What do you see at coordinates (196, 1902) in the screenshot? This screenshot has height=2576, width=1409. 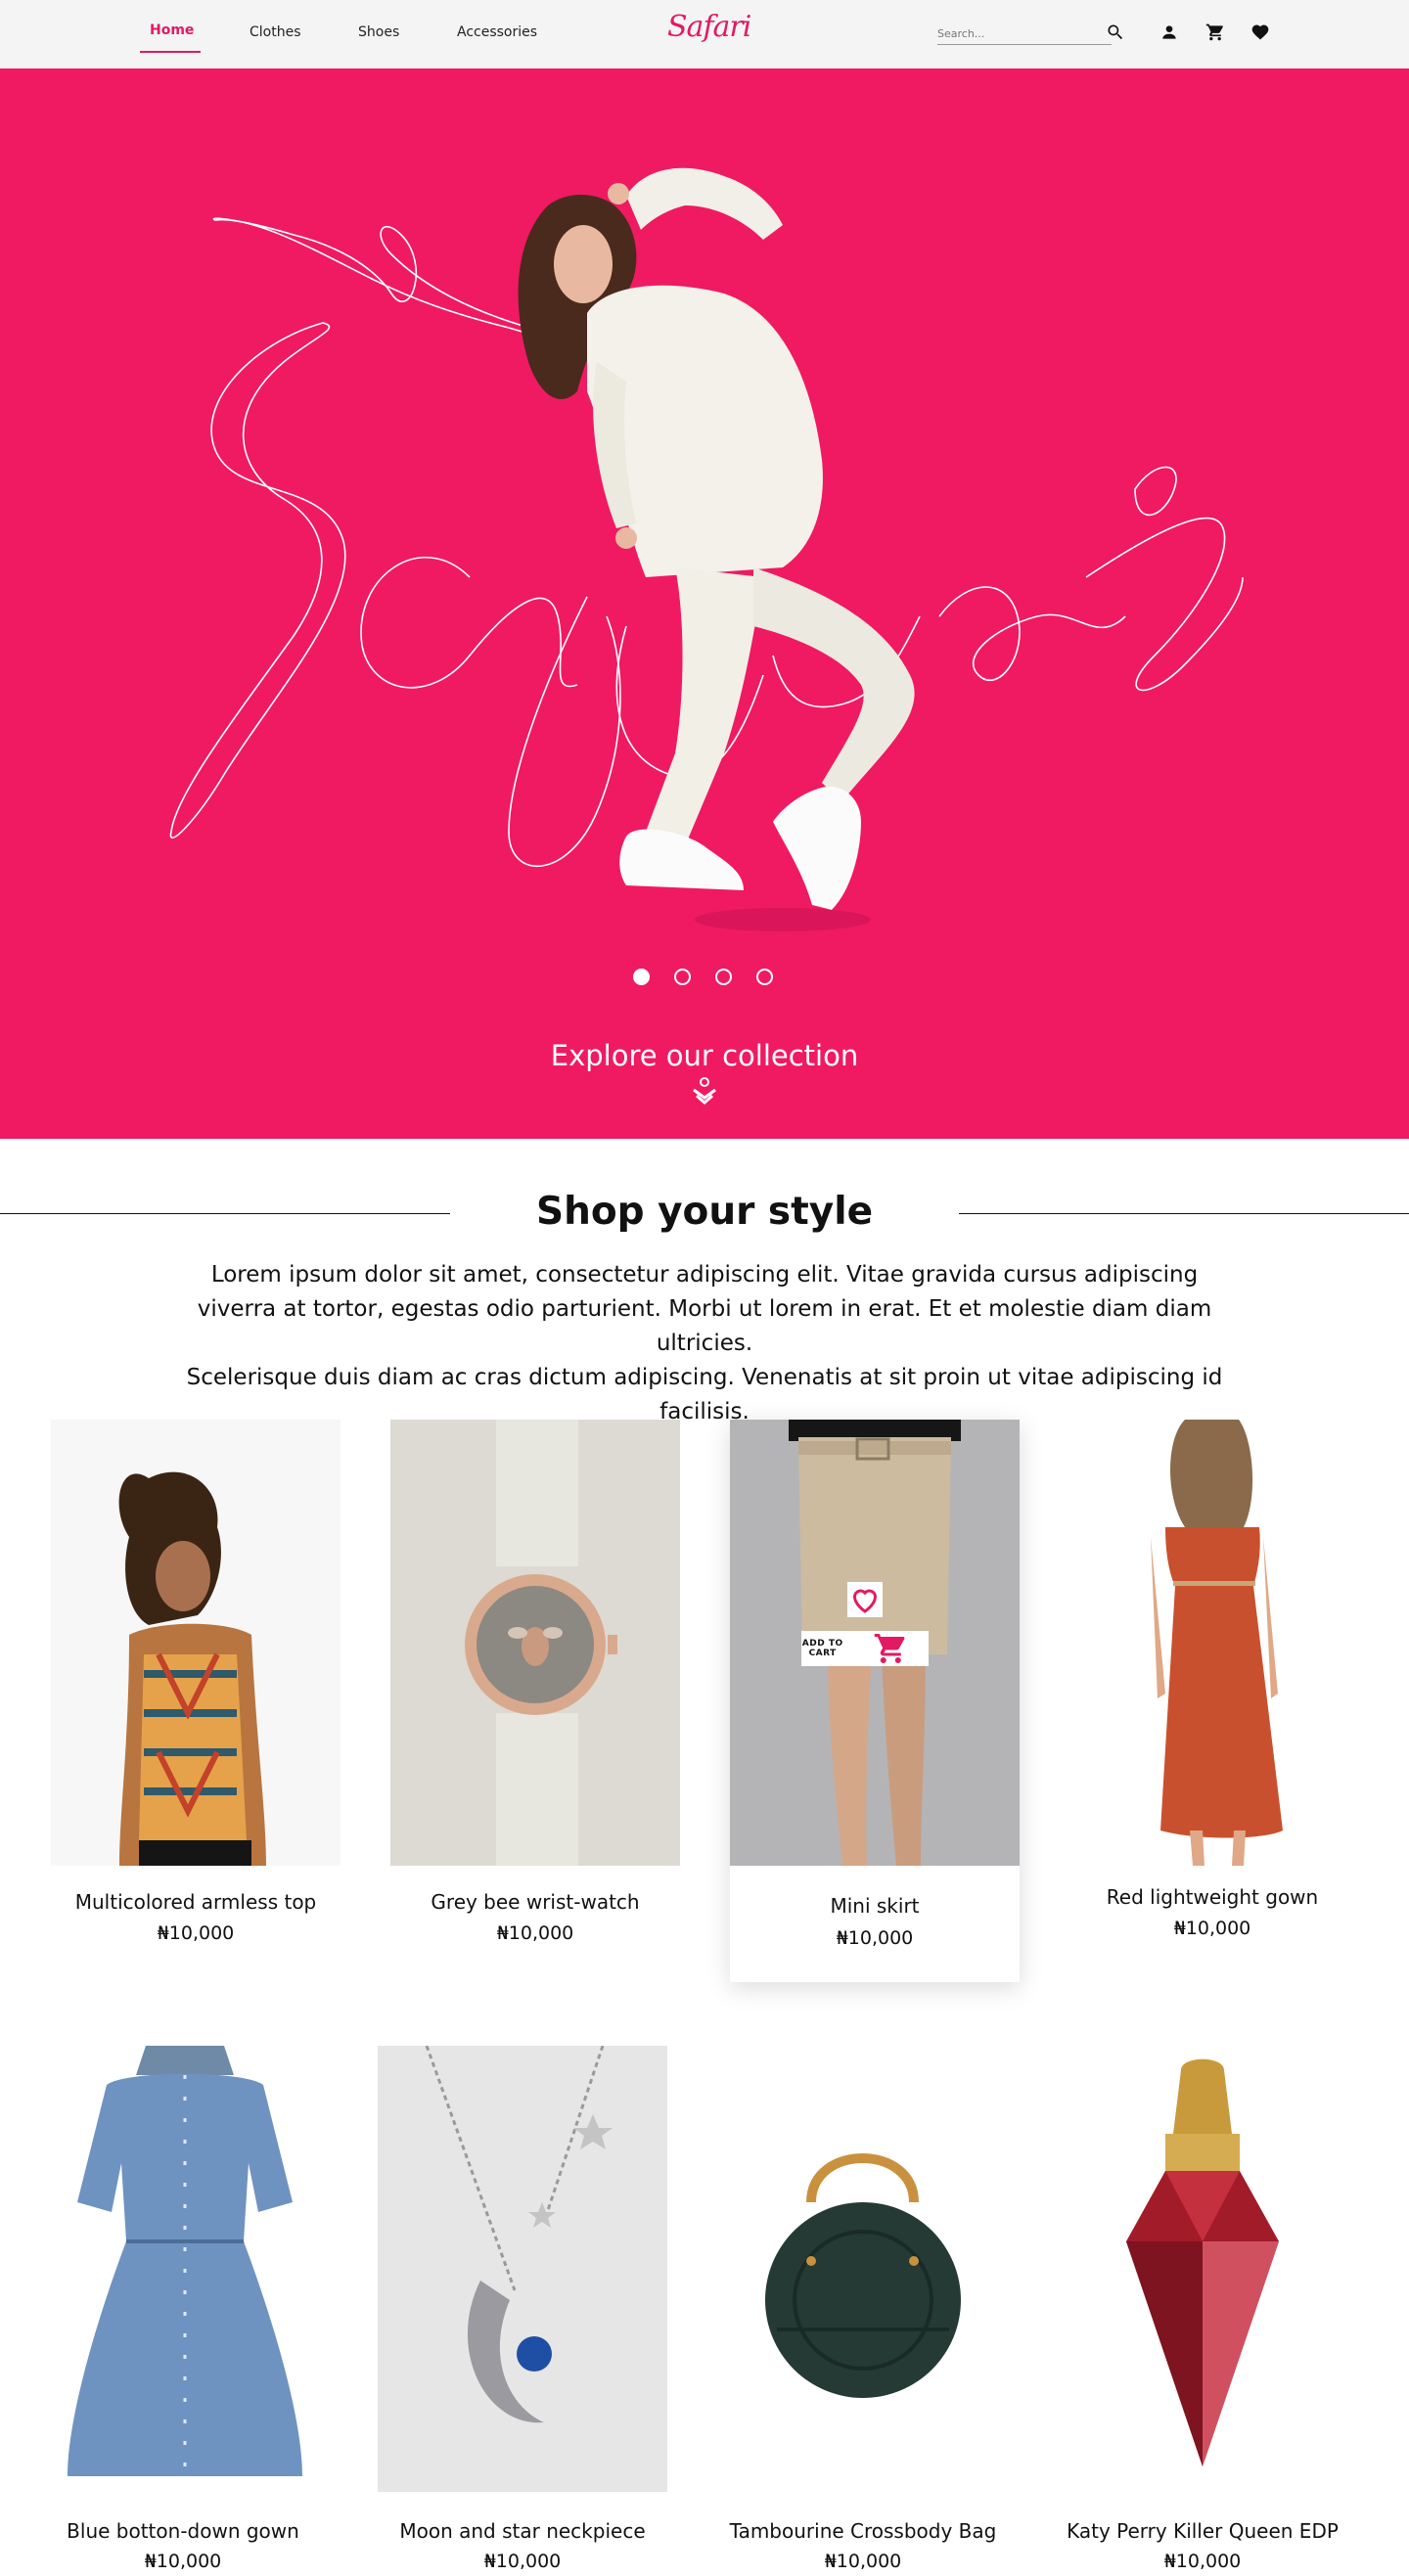 I see `product-name: Multicolored armless top` at bounding box center [196, 1902].